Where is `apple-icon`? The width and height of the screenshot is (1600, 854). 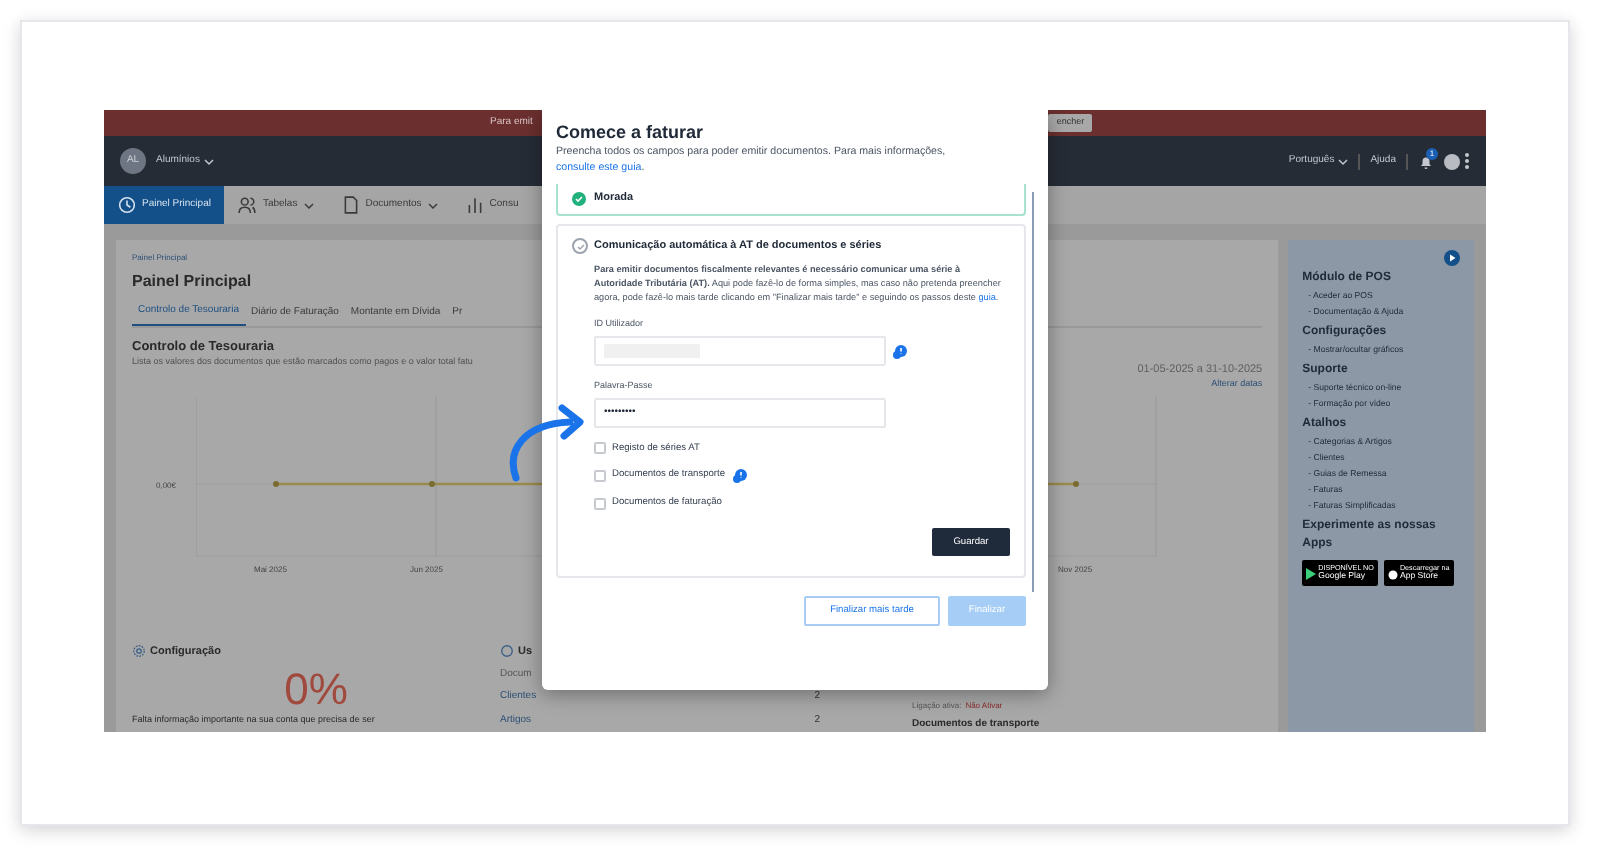
apple-icon is located at coordinates (1392, 573).